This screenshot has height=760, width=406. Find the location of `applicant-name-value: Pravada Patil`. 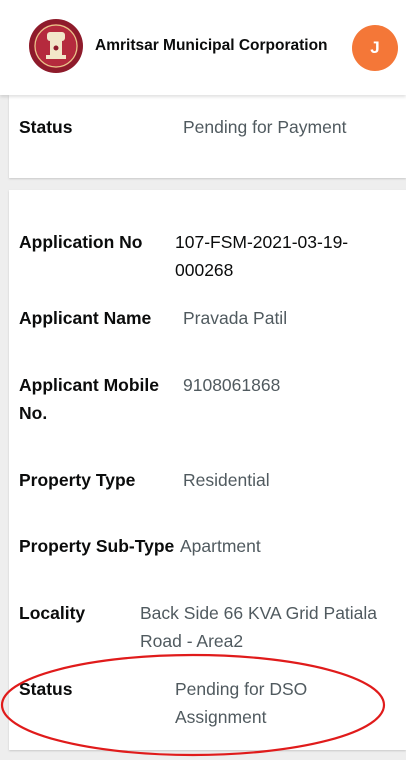

applicant-name-value: Pravada Patil is located at coordinates (235, 318).